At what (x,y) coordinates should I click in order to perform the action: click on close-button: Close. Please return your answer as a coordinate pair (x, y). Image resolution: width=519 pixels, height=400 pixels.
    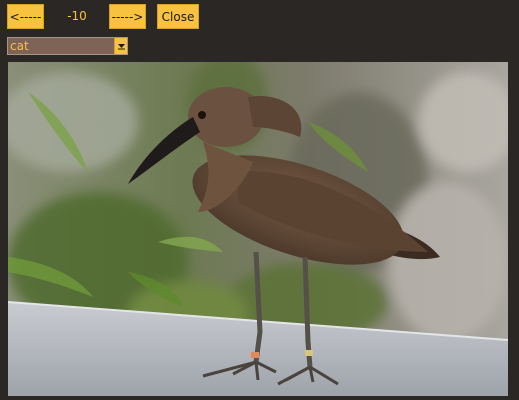
    Looking at the image, I should click on (178, 16).